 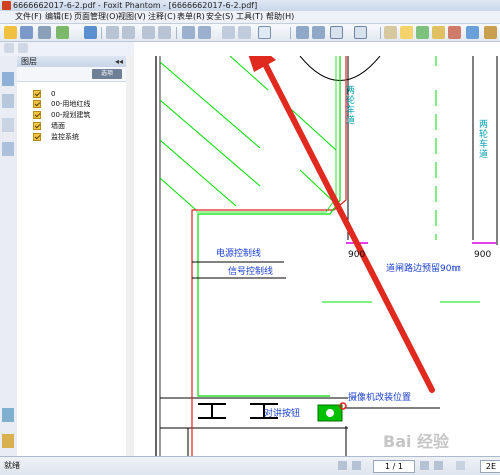 What do you see at coordinates (423, 269) in the screenshot?
I see `barrier-reserve-label: 道闸路边预留90㎜` at bounding box center [423, 269].